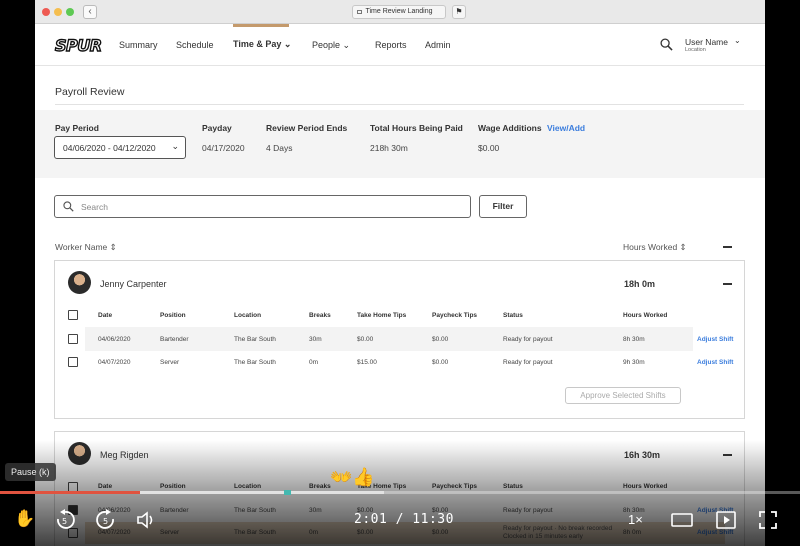  Describe the element at coordinates (94, 207) in the screenshot. I see `search-placeholder: Search` at that location.